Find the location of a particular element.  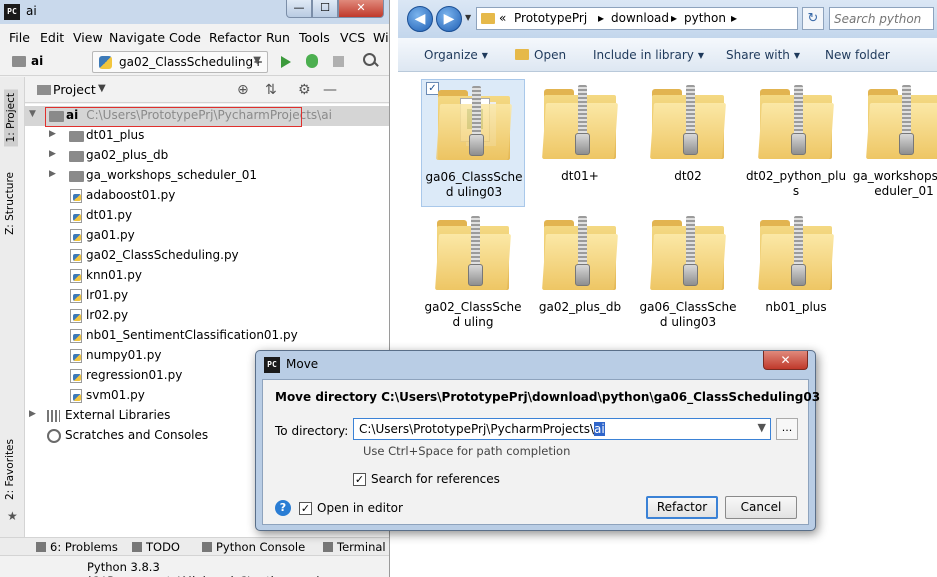

zip-file-item: dt02_python_plus is located at coordinates (796, 143).